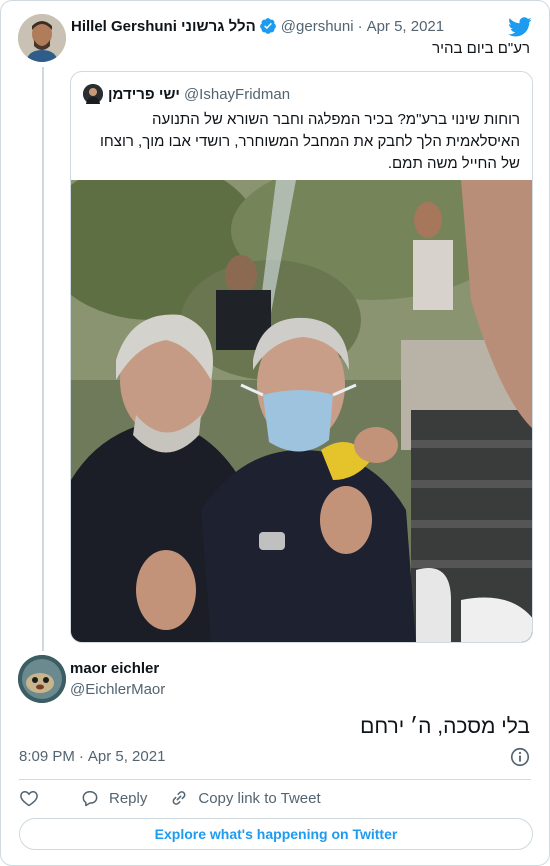  What do you see at coordinates (520, 757) in the screenshot?
I see `info-icon` at bounding box center [520, 757].